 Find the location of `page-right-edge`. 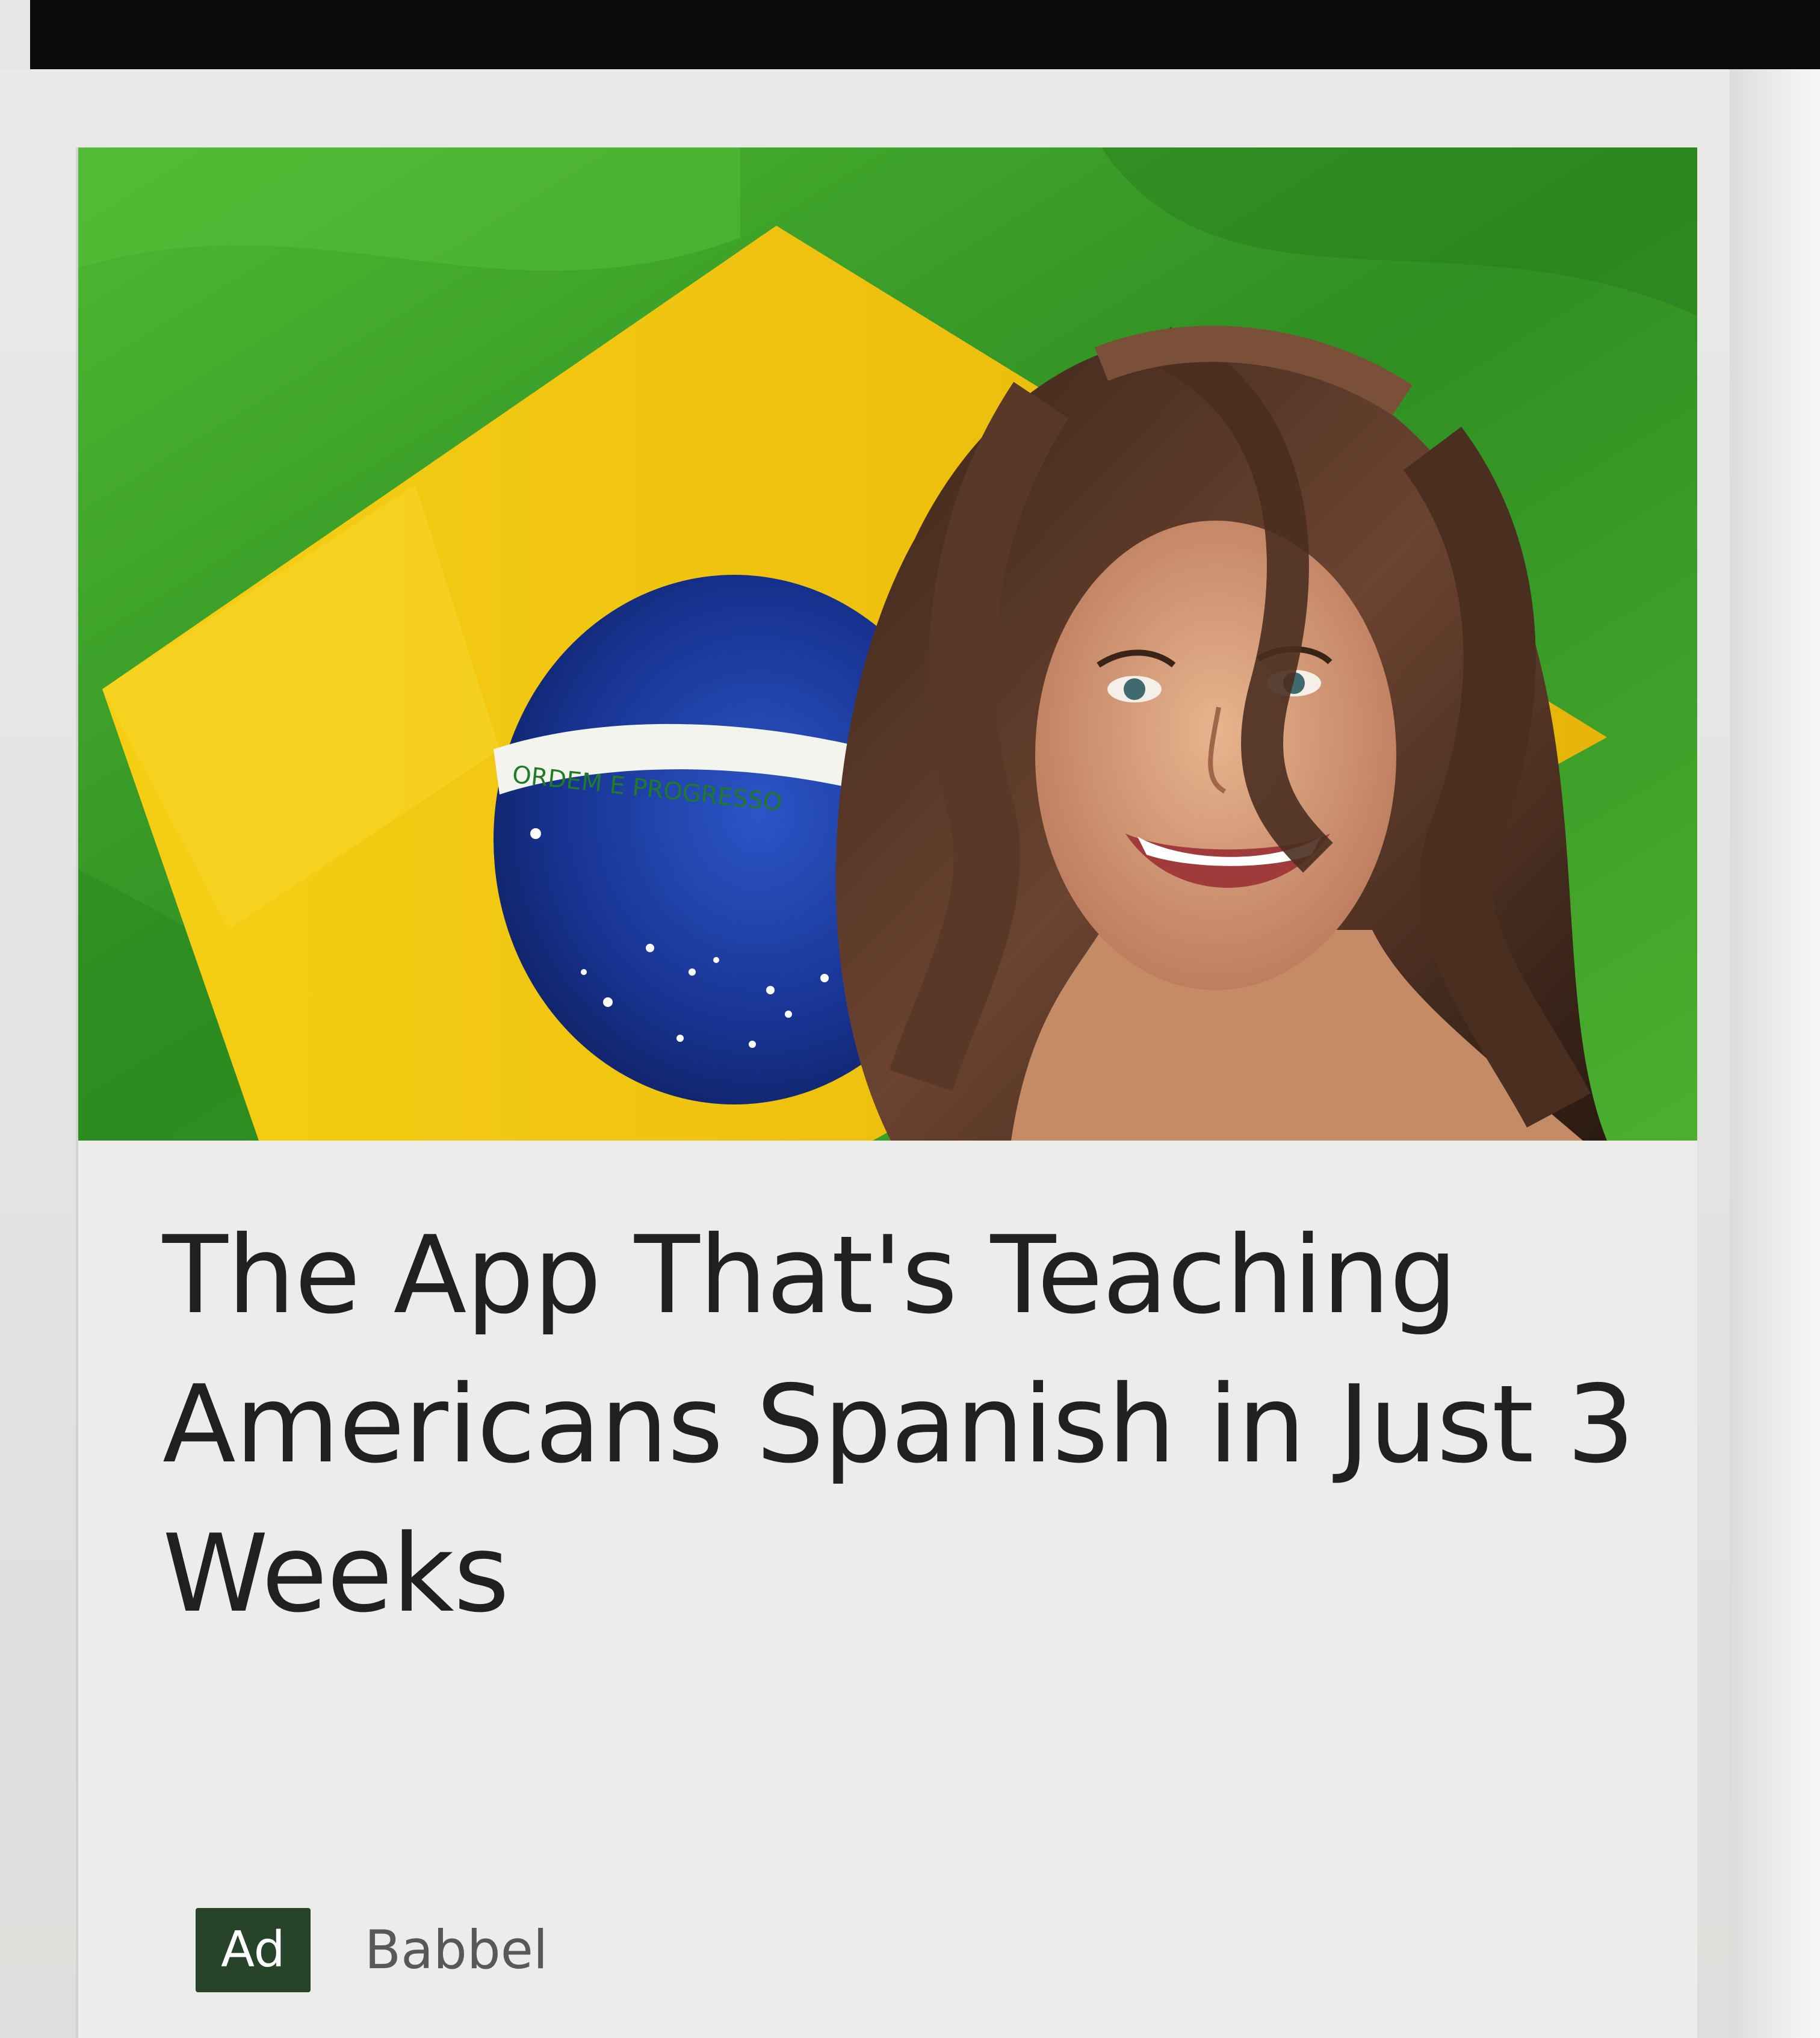

page-right-edge is located at coordinates (1775, 1053).